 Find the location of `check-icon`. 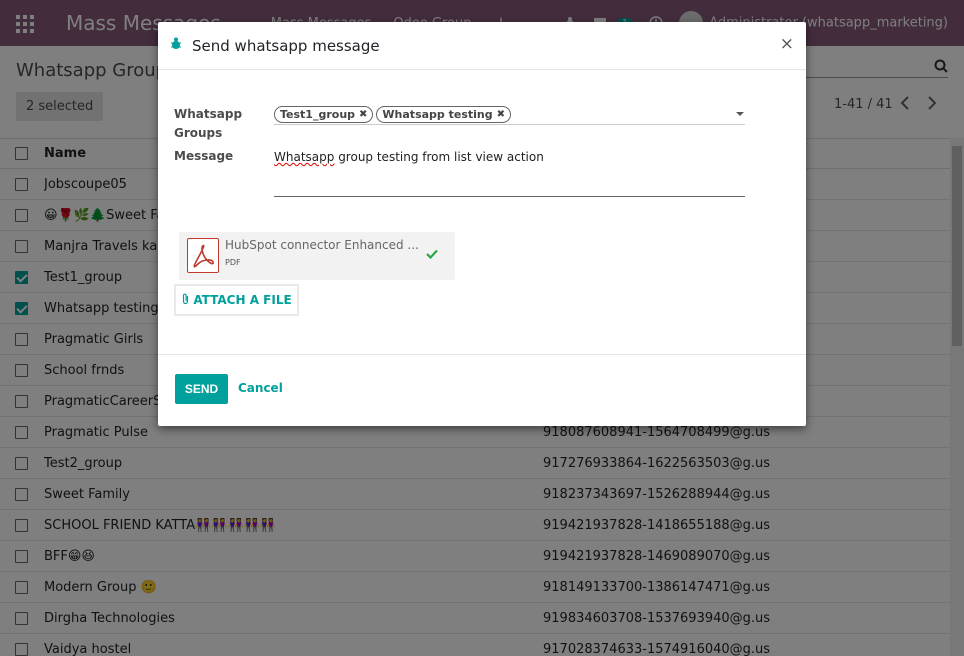

check-icon is located at coordinates (432, 255).